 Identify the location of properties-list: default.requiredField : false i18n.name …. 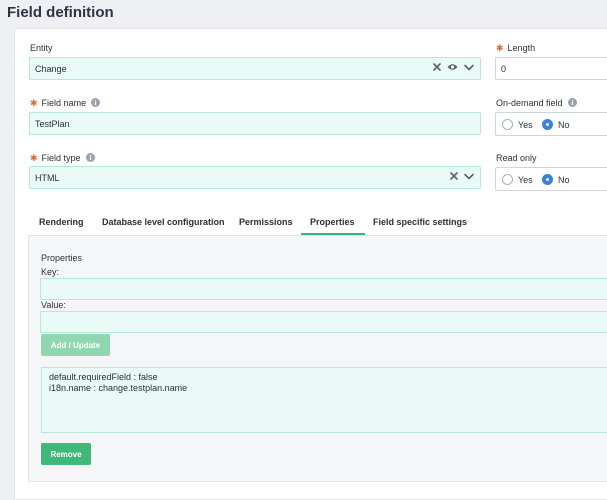
(324, 400).